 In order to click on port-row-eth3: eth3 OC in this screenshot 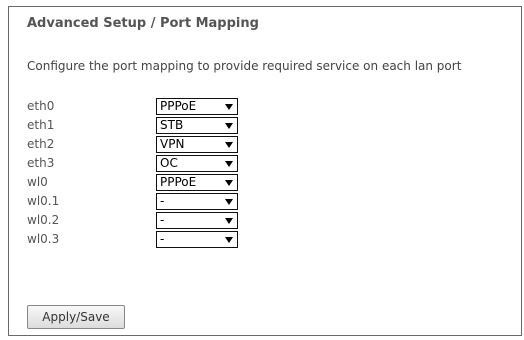, I will do `click(147, 163)`.